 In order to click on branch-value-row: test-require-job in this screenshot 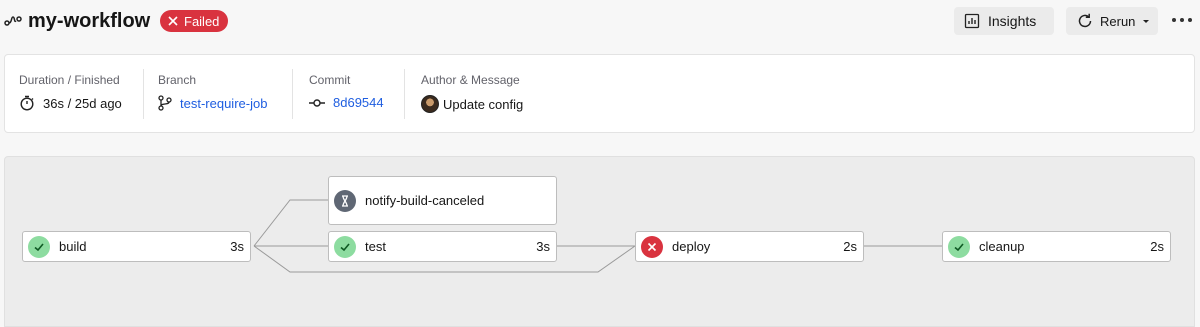, I will do `click(212, 103)`.